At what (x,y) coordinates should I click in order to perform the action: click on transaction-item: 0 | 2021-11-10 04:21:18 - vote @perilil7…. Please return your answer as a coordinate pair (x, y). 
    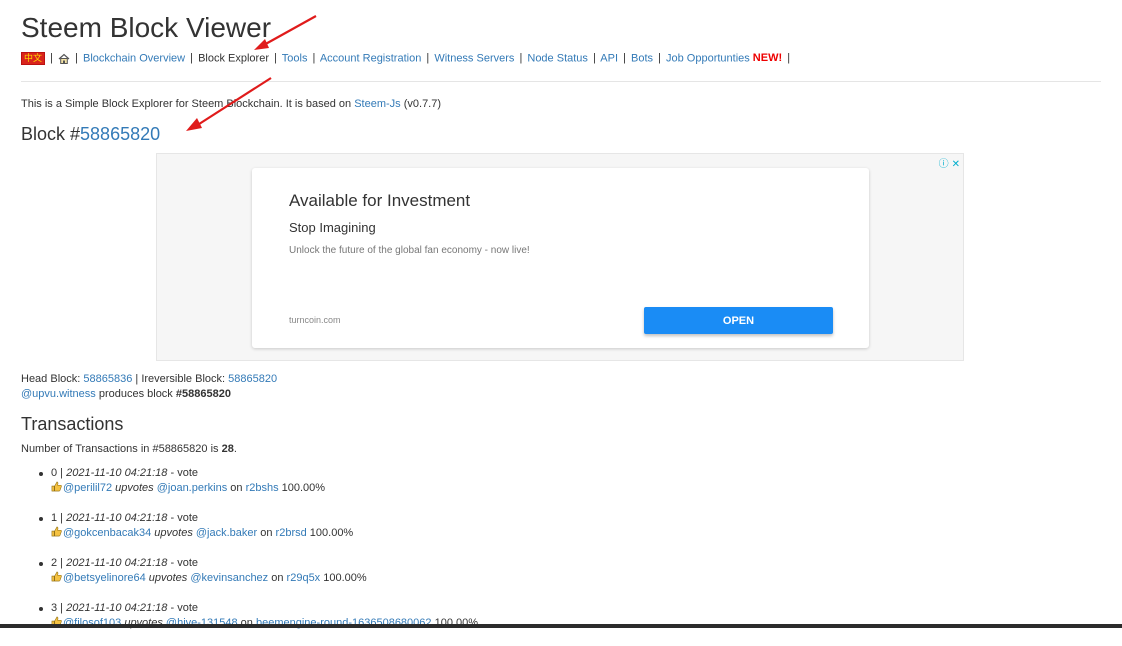
    Looking at the image, I should click on (258, 488).